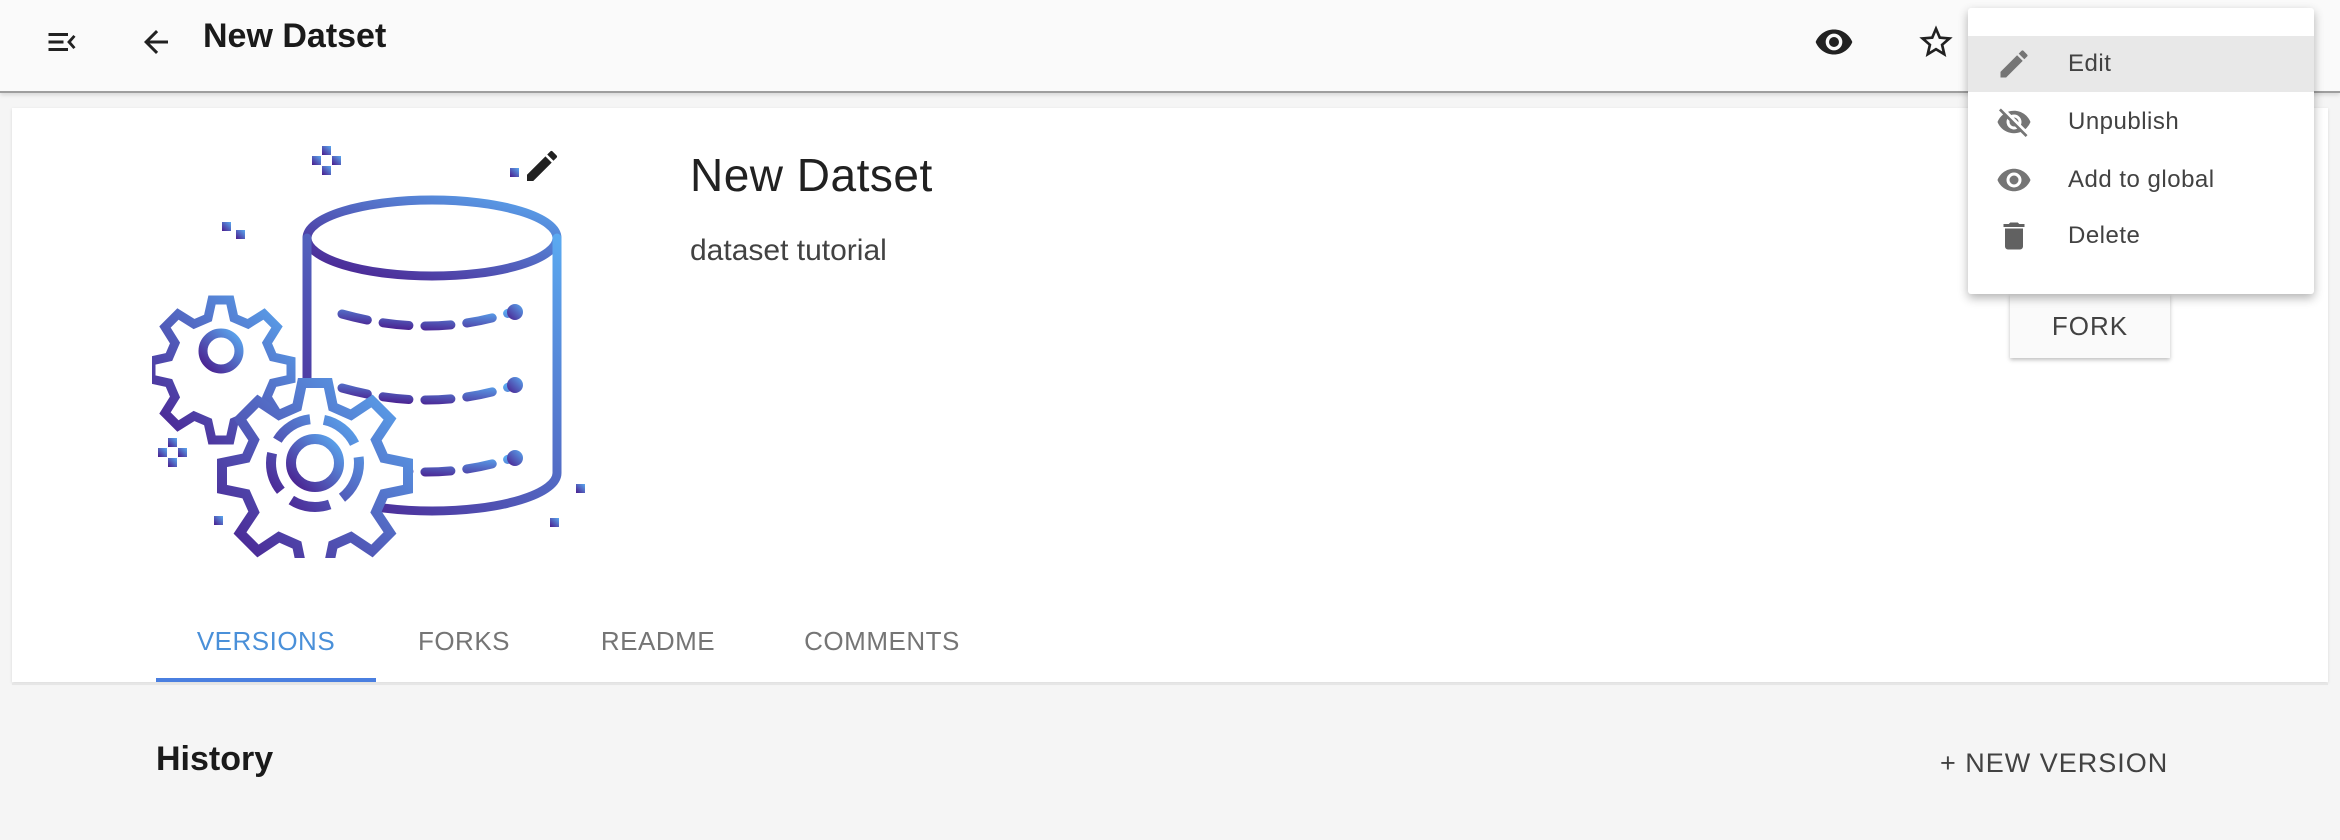  Describe the element at coordinates (2104, 235) in the screenshot. I see `menu-item-label: Delete` at that location.